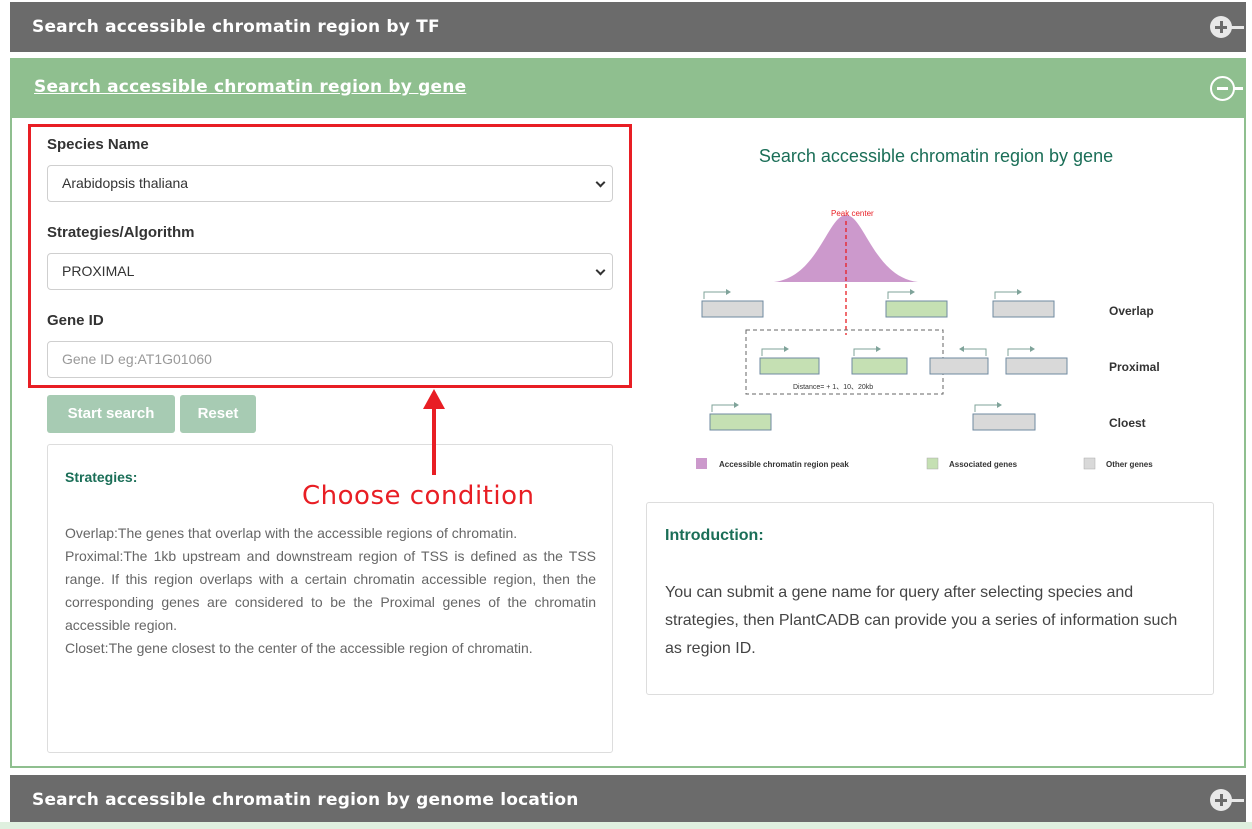  Describe the element at coordinates (932, 463) in the screenshot. I see `legend-swatch-associated` at that location.